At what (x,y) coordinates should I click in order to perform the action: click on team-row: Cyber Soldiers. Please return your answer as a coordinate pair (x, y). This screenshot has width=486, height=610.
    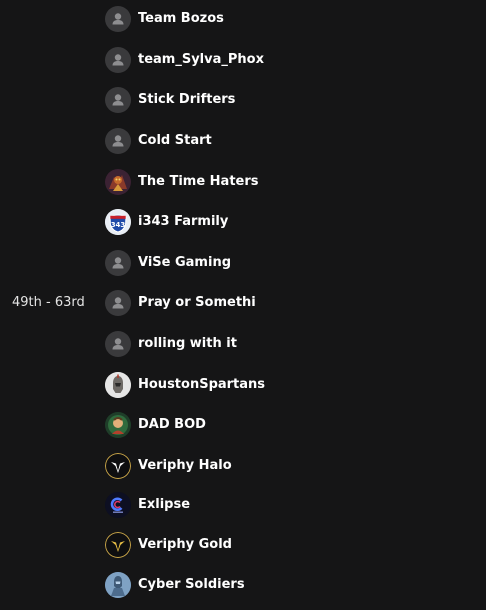
    Looking at the image, I should click on (175, 585).